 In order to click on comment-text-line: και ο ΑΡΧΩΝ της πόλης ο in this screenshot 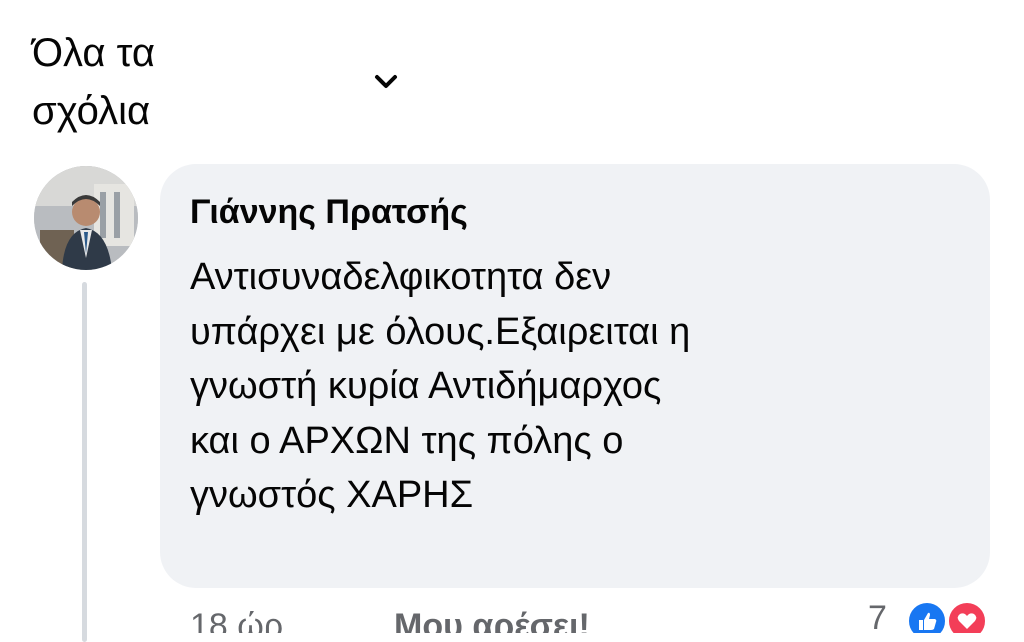, I will do `click(407, 440)`.